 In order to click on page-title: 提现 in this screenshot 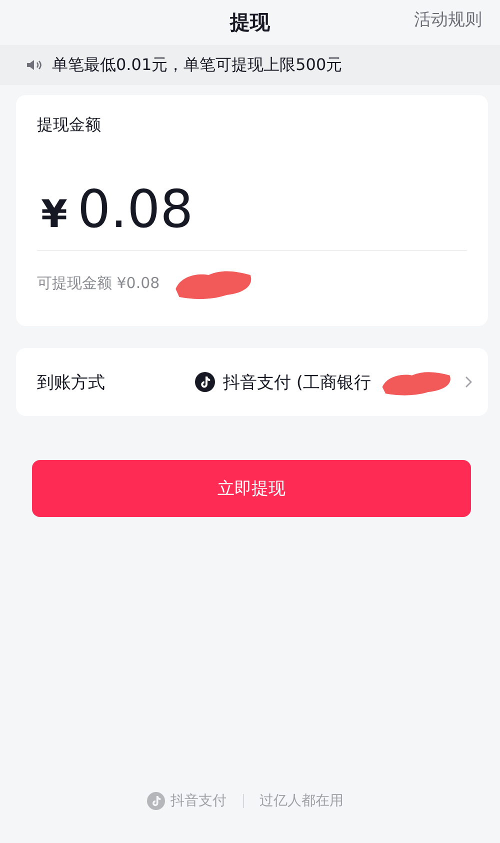, I will do `click(250, 22)`.